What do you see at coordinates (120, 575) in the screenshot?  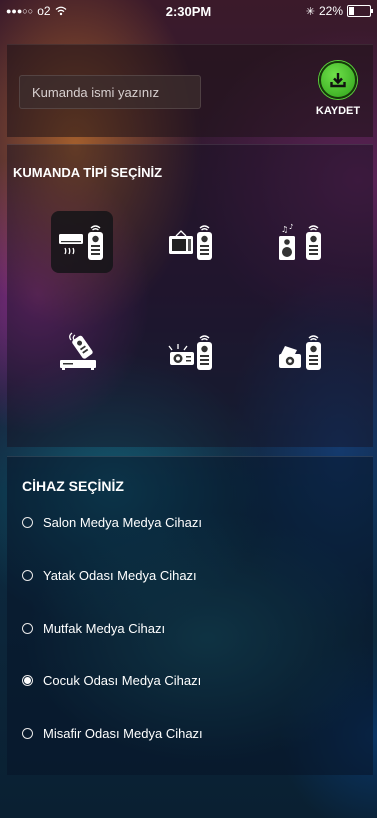 I see `device-option-label: Yatak Odası Medya Cihazı` at bounding box center [120, 575].